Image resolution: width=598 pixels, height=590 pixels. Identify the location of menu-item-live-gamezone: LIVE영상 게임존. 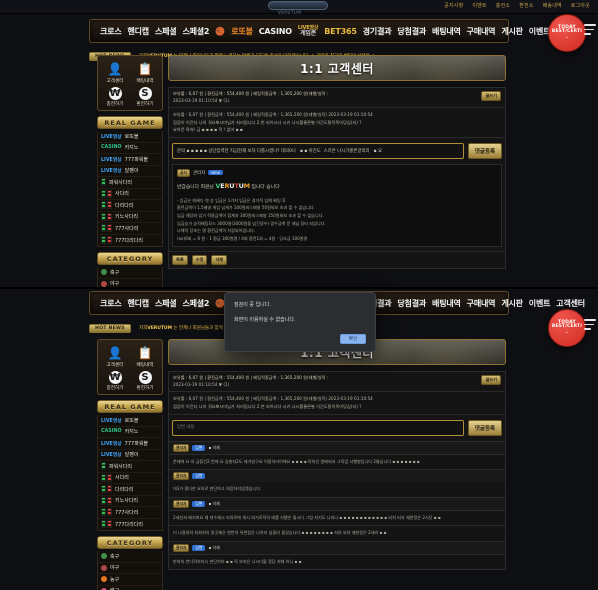
(308, 31).